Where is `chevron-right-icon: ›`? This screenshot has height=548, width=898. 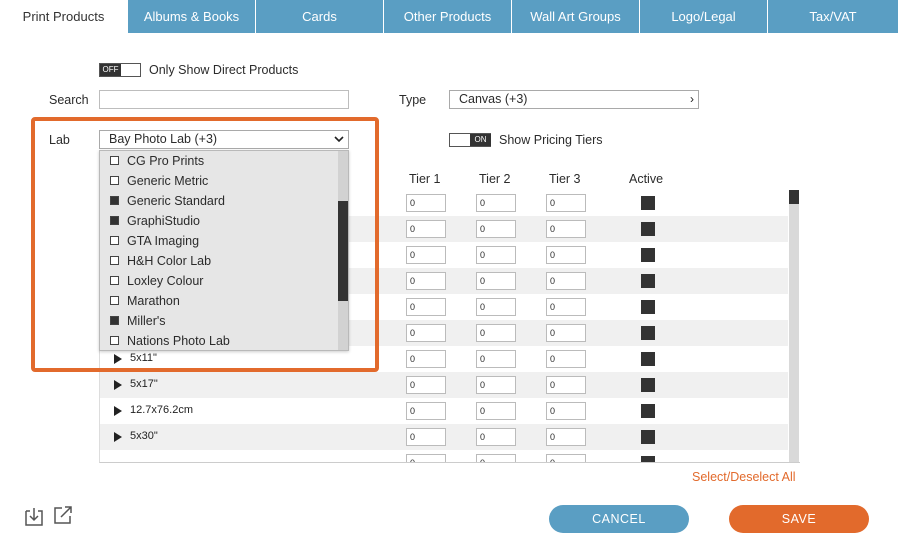 chevron-right-icon: › is located at coordinates (692, 99).